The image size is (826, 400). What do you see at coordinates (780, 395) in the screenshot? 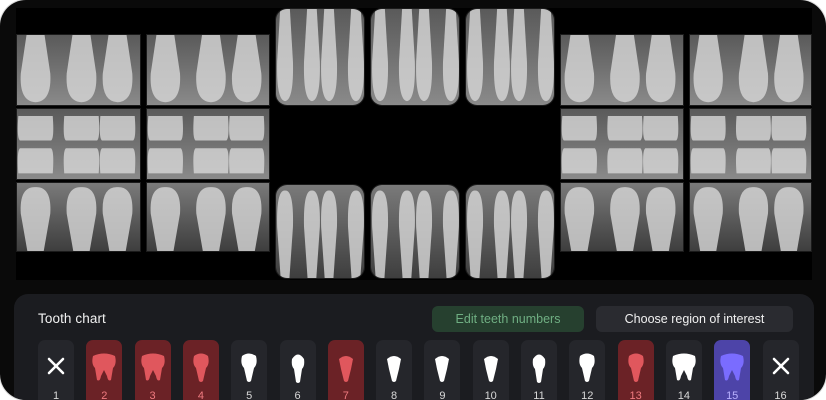
I see `tooth-number-label: 16` at bounding box center [780, 395].